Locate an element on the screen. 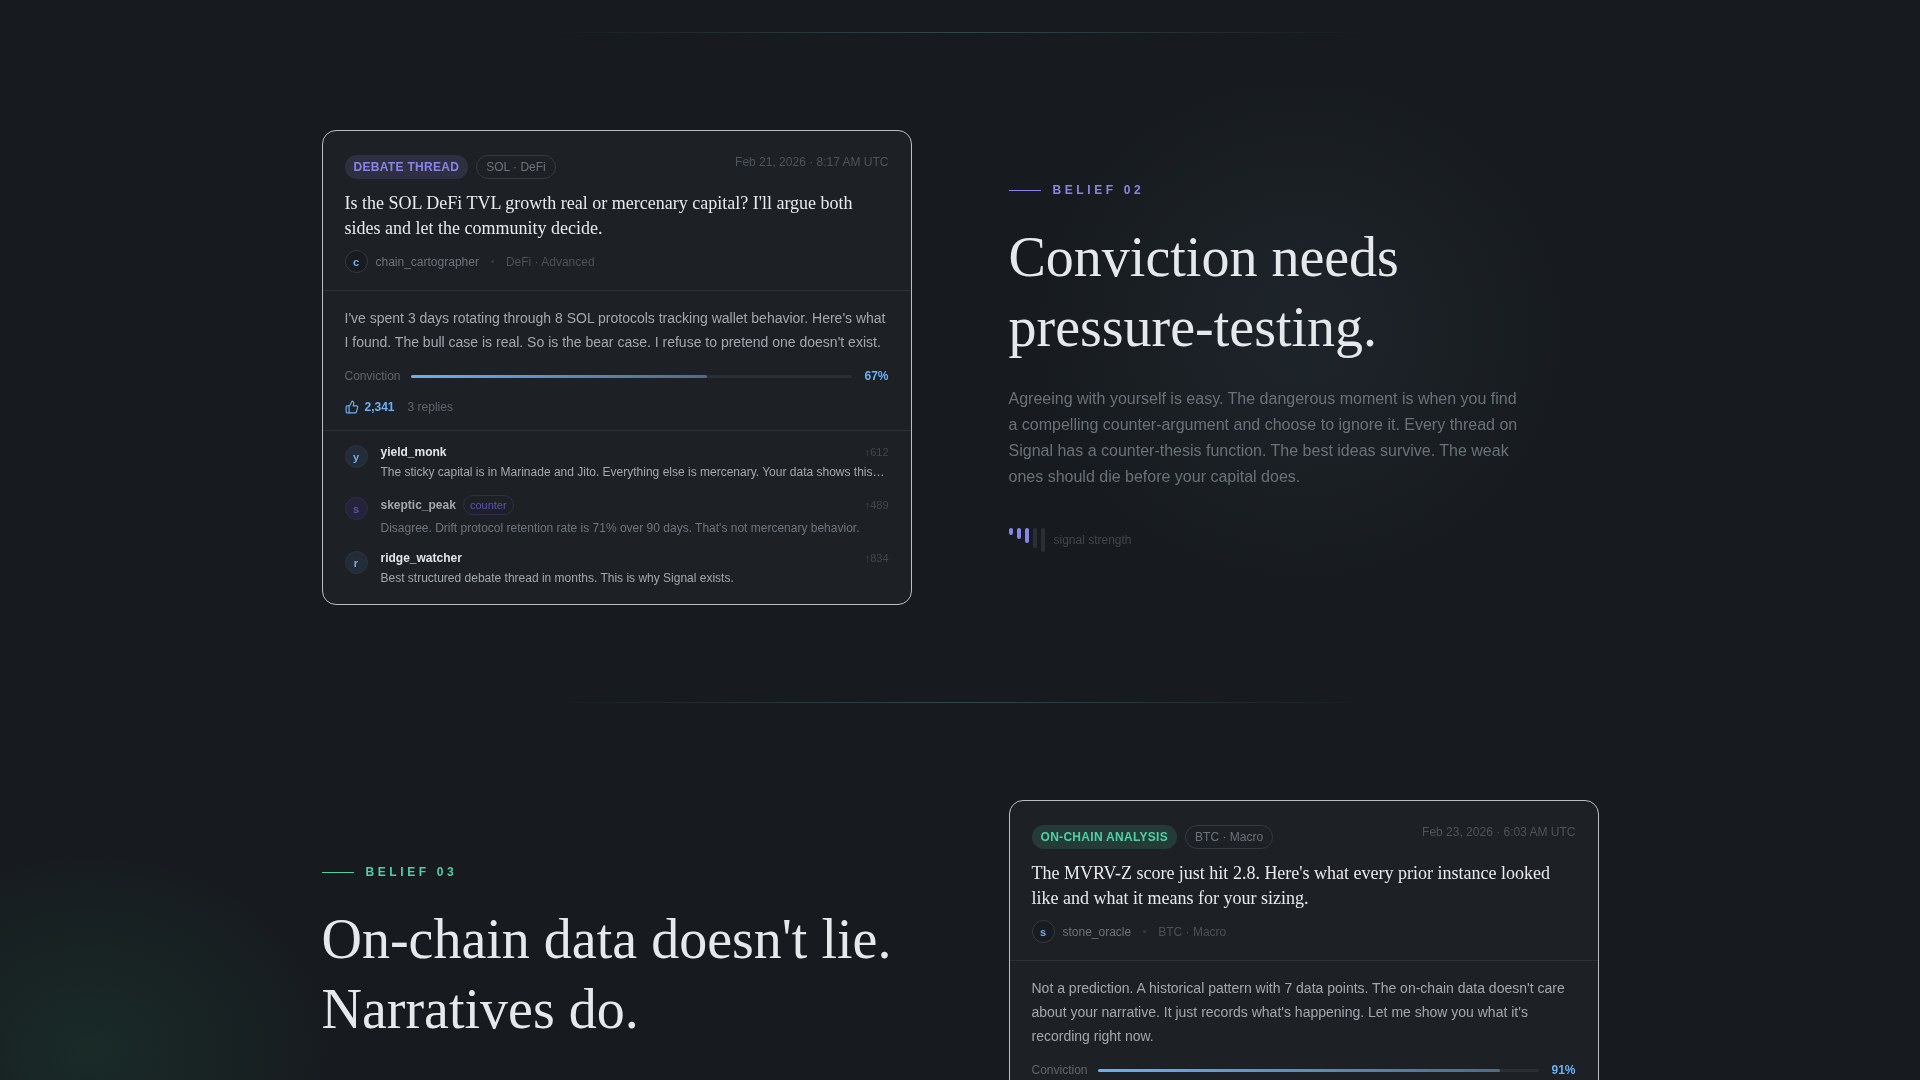 The height and width of the screenshot is (1080, 1920). reply-author: yield_monk is located at coordinates (413, 452).